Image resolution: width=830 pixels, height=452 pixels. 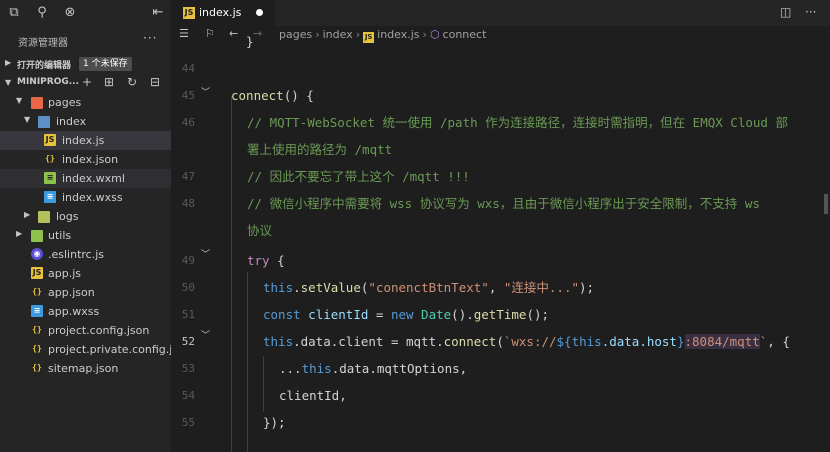 What do you see at coordinates (109, 82) in the screenshot?
I see `new-folder-icon: ⊞` at bounding box center [109, 82].